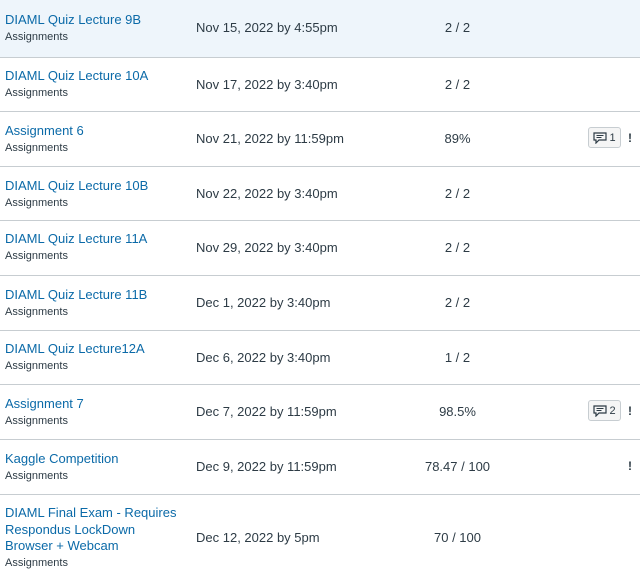 The height and width of the screenshot is (579, 640). Describe the element at coordinates (44, 131) in the screenshot. I see `assignment-link: Assignment 6` at that location.